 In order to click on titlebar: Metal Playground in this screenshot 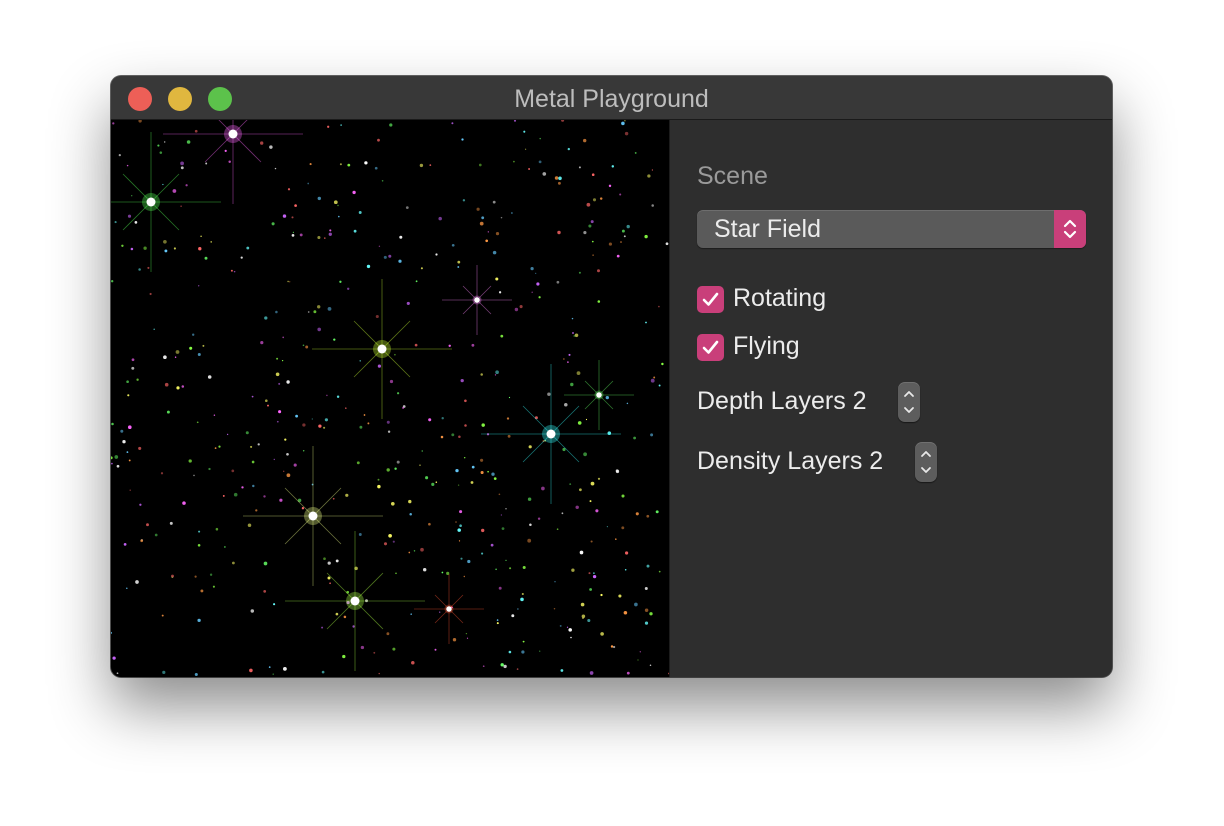, I will do `click(611, 98)`.